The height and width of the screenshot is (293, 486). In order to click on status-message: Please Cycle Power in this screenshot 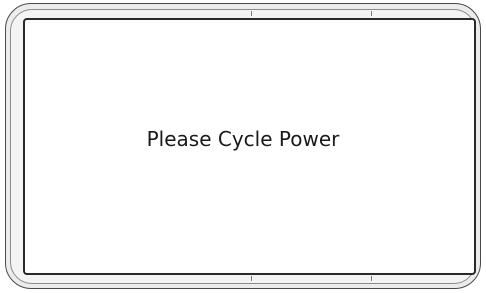, I will do `click(243, 139)`.